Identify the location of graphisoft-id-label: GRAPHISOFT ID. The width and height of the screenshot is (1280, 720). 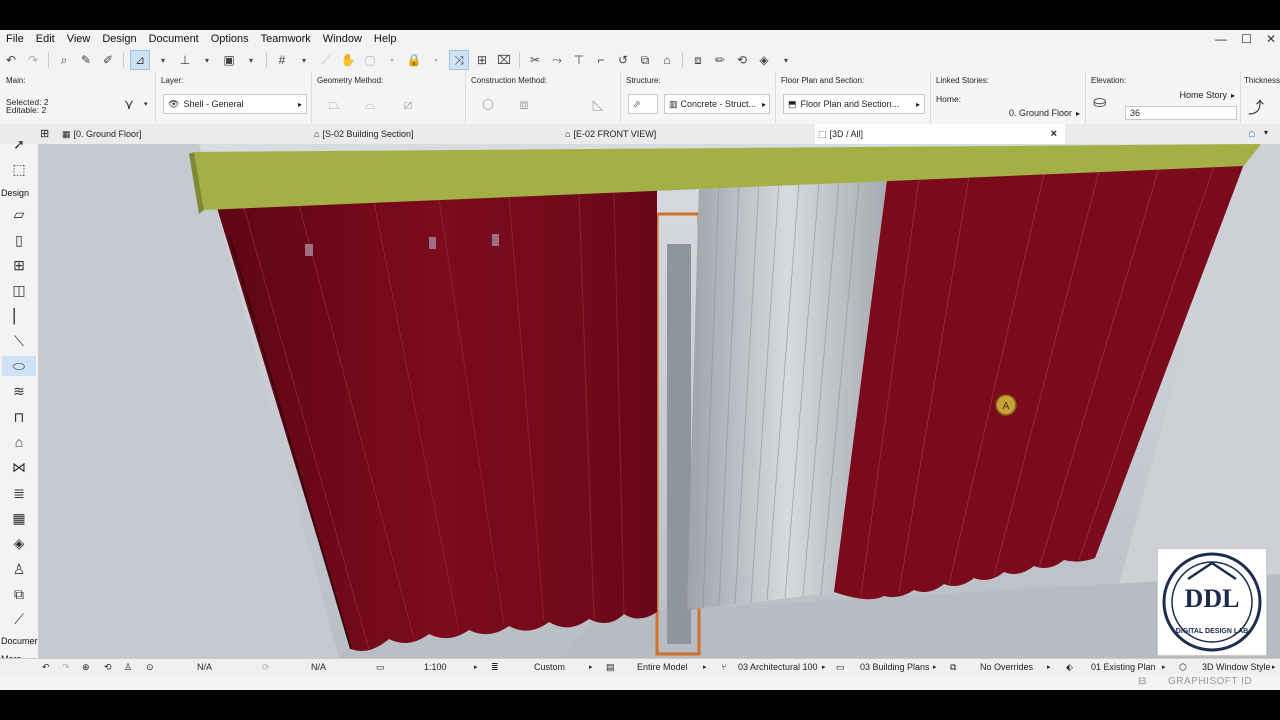
(1210, 681).